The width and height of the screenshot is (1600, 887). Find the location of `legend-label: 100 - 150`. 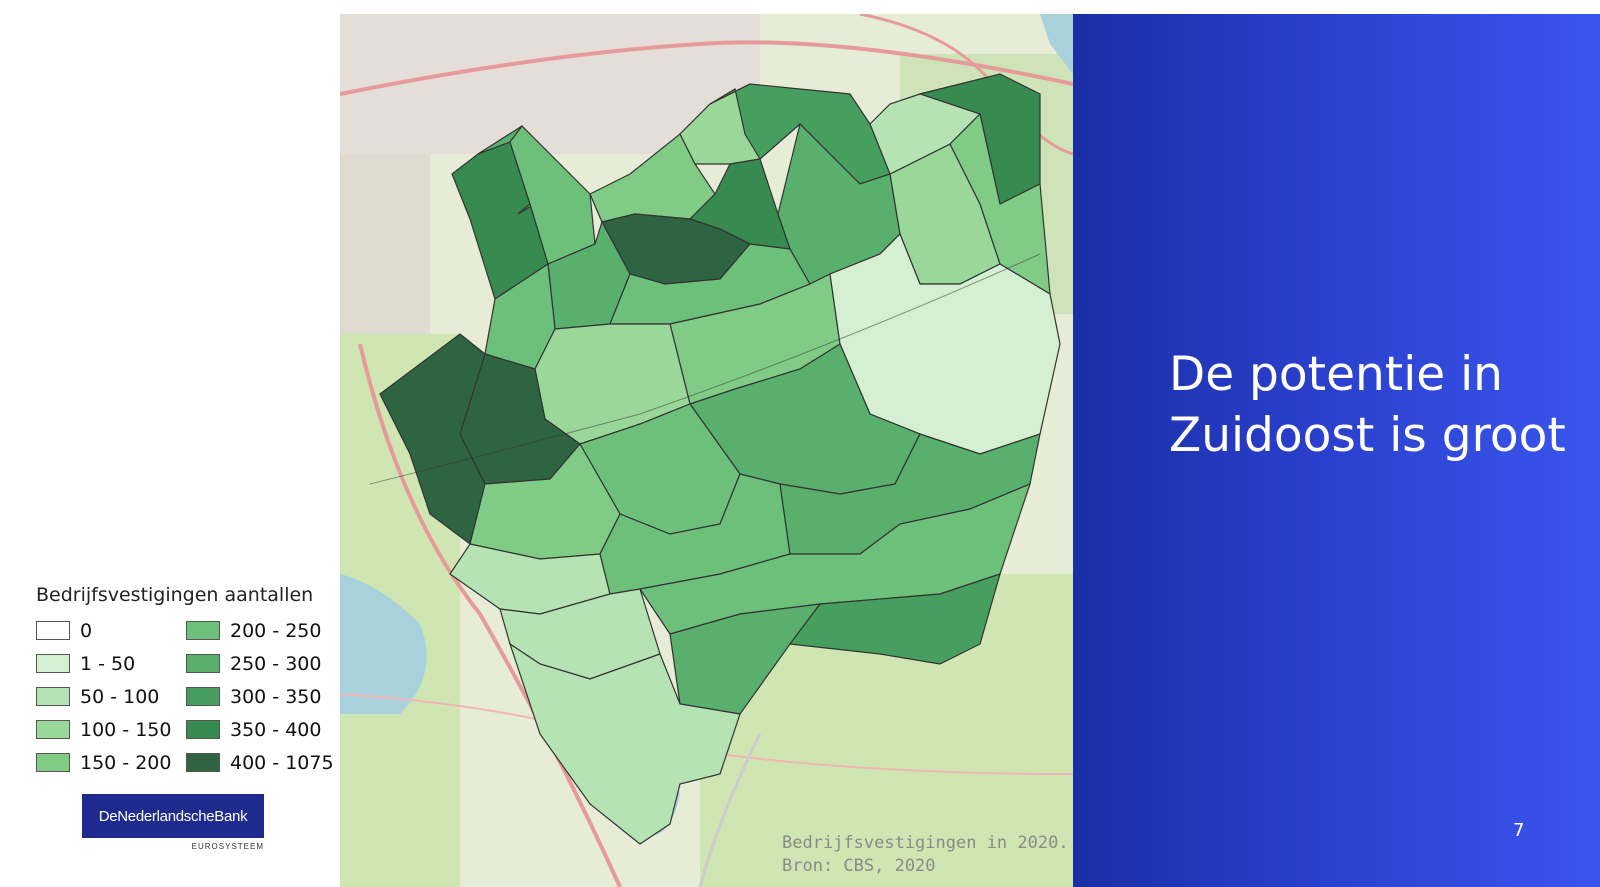

legend-label: 100 - 150 is located at coordinates (126, 729).